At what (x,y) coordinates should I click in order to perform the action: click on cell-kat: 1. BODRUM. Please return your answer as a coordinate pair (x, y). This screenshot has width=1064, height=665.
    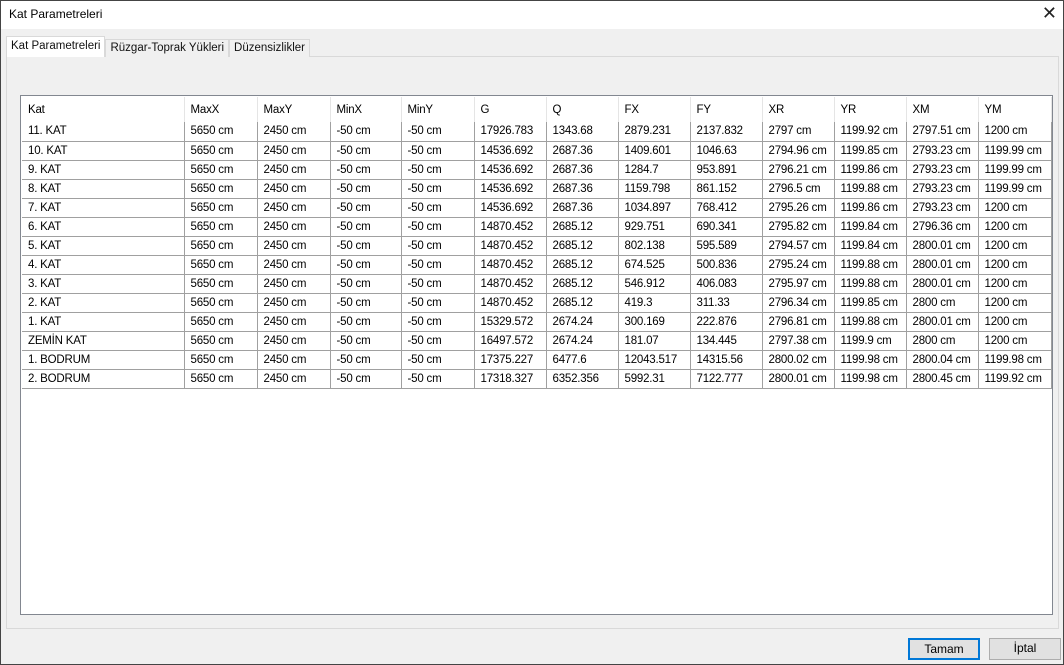
    Looking at the image, I should click on (103, 360).